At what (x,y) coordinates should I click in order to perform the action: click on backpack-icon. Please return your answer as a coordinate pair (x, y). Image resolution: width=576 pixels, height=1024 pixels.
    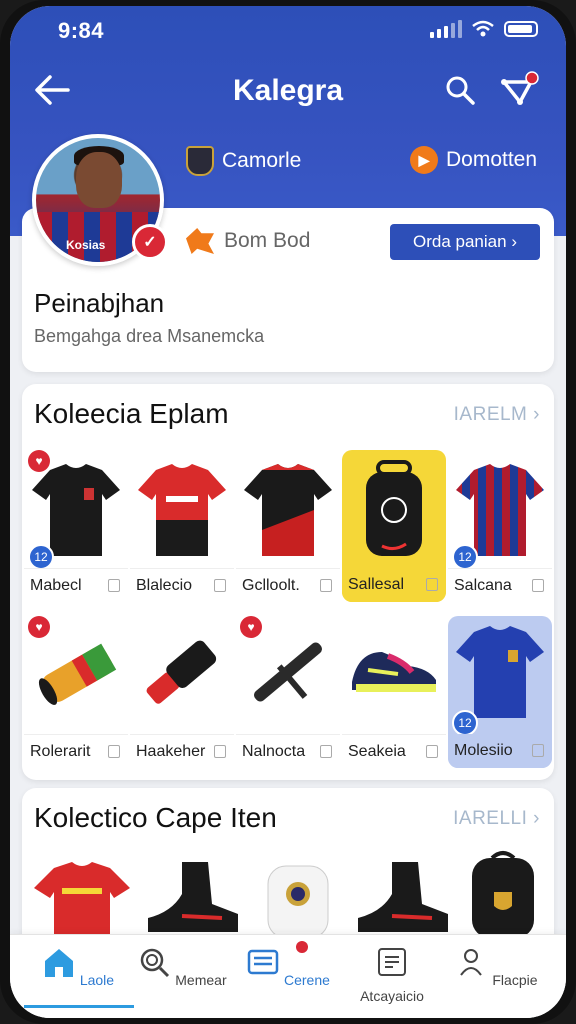
    Looking at the image, I should click on (394, 508).